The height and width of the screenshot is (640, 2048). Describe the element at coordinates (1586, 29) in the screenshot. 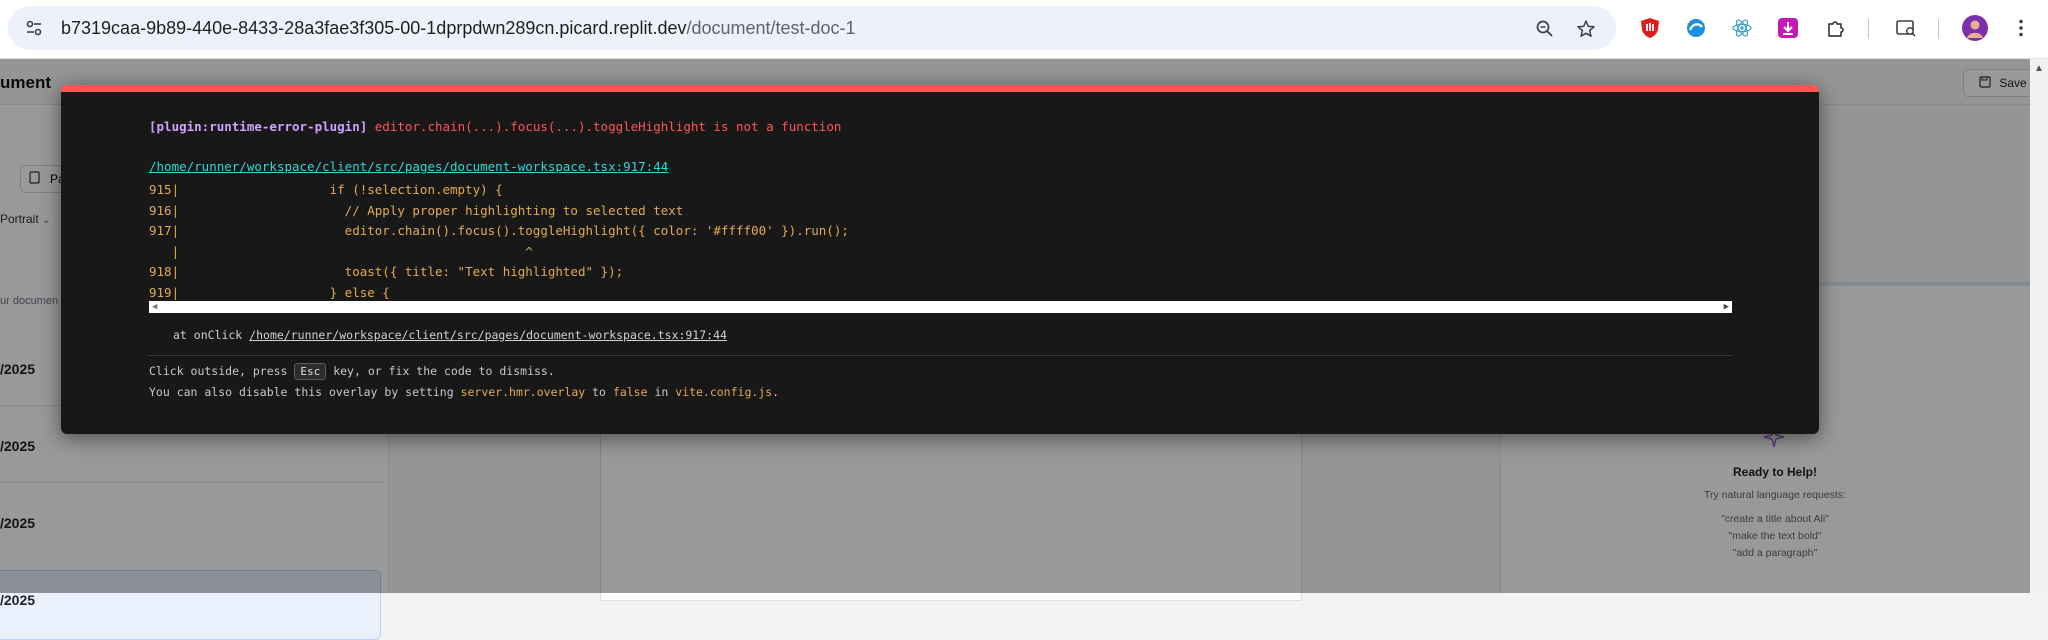

I see `bookmark-star-icon` at that location.